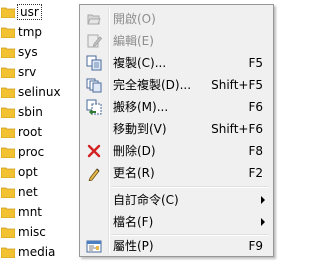 This screenshot has height=262, width=320. I want to click on tree-item-label: media, so click(37, 252).